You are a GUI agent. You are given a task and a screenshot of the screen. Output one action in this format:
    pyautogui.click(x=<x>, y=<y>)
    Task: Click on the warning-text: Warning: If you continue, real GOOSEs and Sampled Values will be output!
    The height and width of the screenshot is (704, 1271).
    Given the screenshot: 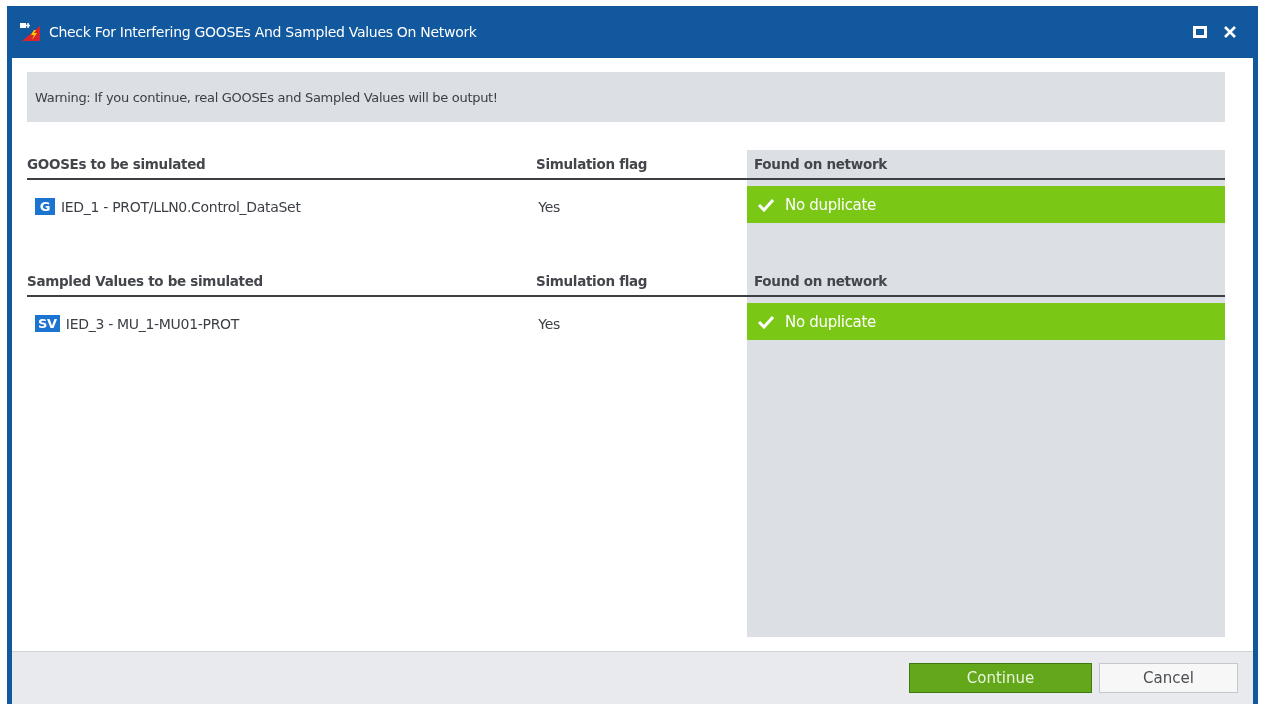 What is the action you would take?
    pyautogui.click(x=266, y=97)
    